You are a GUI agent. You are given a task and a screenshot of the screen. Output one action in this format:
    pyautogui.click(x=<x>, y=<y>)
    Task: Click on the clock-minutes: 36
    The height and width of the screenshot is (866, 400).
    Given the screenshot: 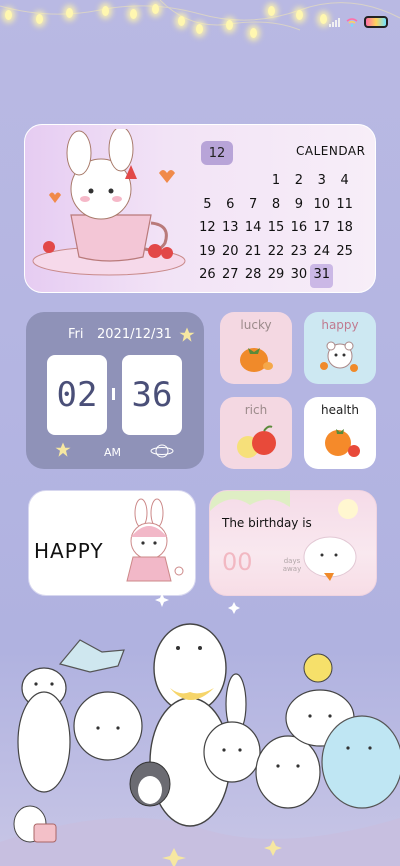 What is the action you would take?
    pyautogui.click(x=152, y=395)
    